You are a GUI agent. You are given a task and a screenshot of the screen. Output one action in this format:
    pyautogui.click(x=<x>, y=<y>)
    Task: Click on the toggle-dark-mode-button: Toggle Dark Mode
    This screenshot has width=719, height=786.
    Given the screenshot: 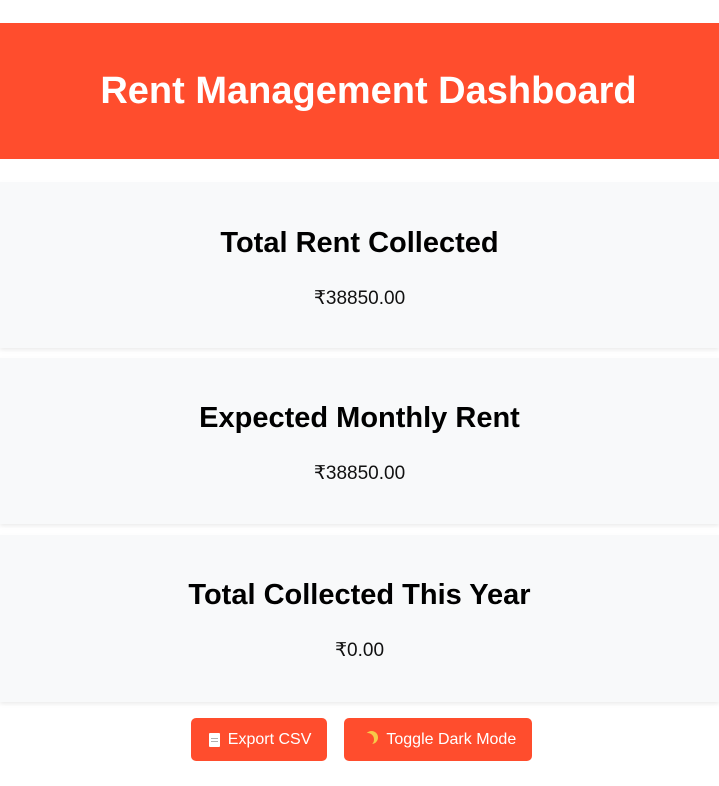 What is the action you would take?
    pyautogui.click(x=438, y=739)
    